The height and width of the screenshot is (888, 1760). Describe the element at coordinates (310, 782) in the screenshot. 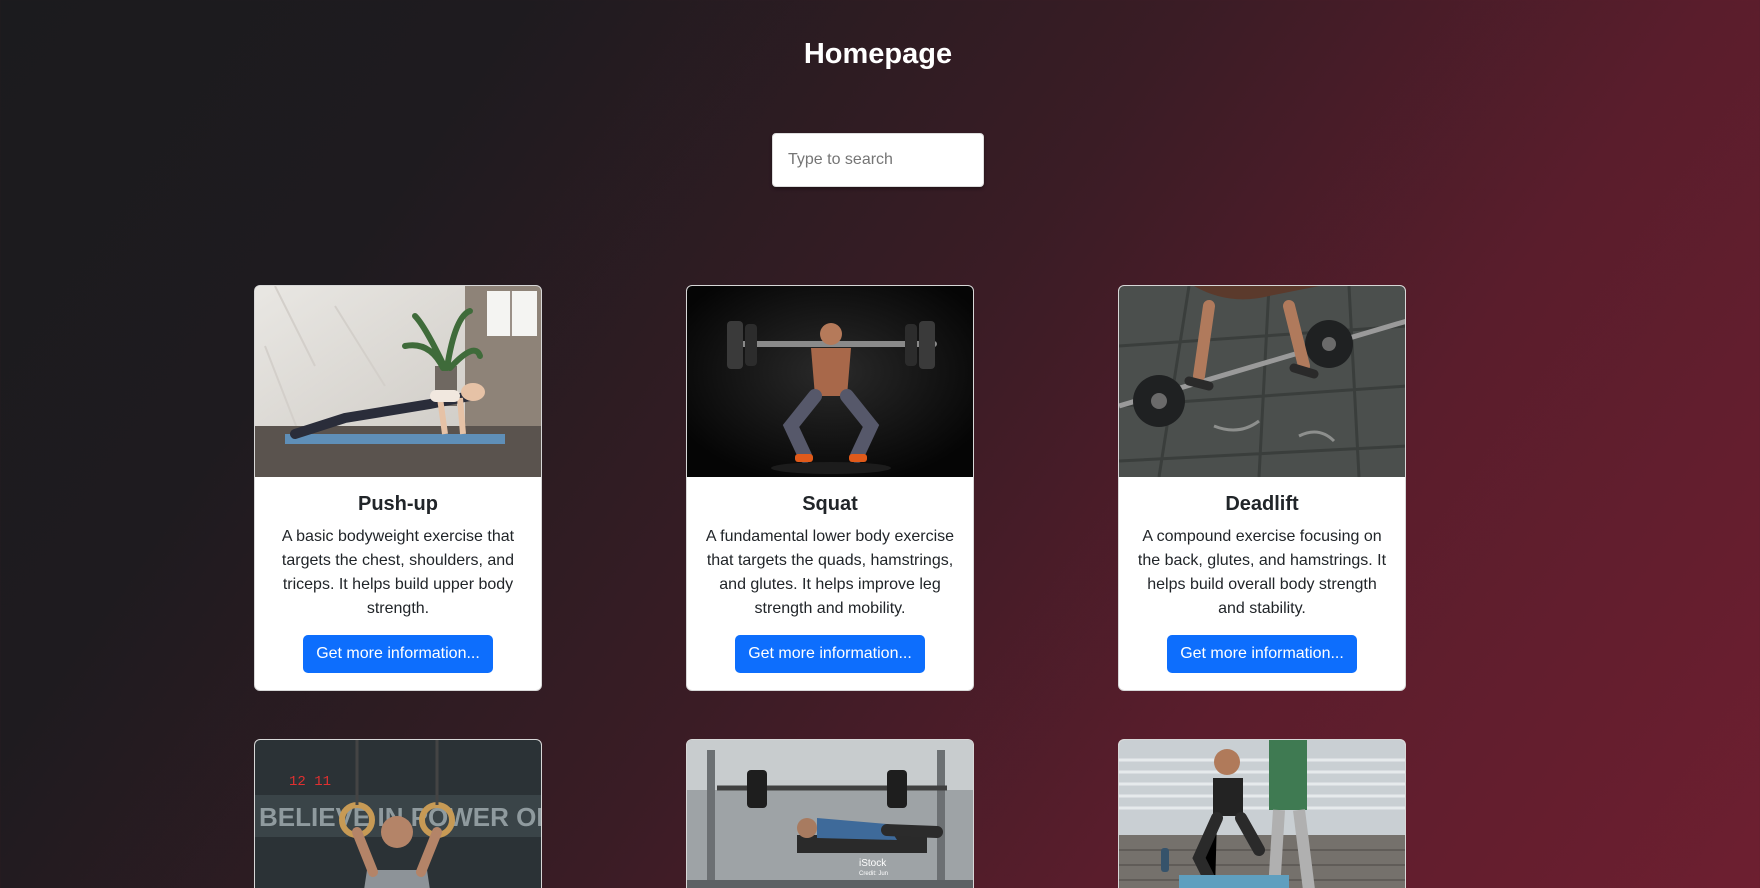

I see `gym-clock: 12 11` at that location.